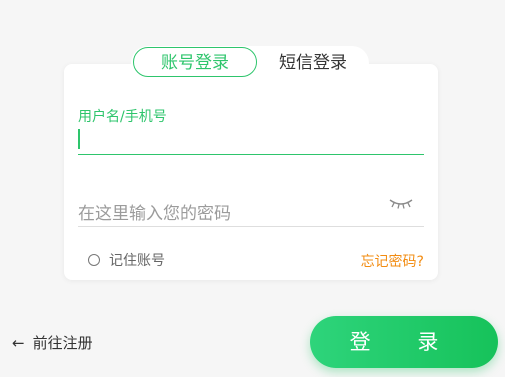 This screenshot has width=505, height=377. What do you see at coordinates (18, 342) in the screenshot?
I see `arrow-left-icon: ←` at bounding box center [18, 342].